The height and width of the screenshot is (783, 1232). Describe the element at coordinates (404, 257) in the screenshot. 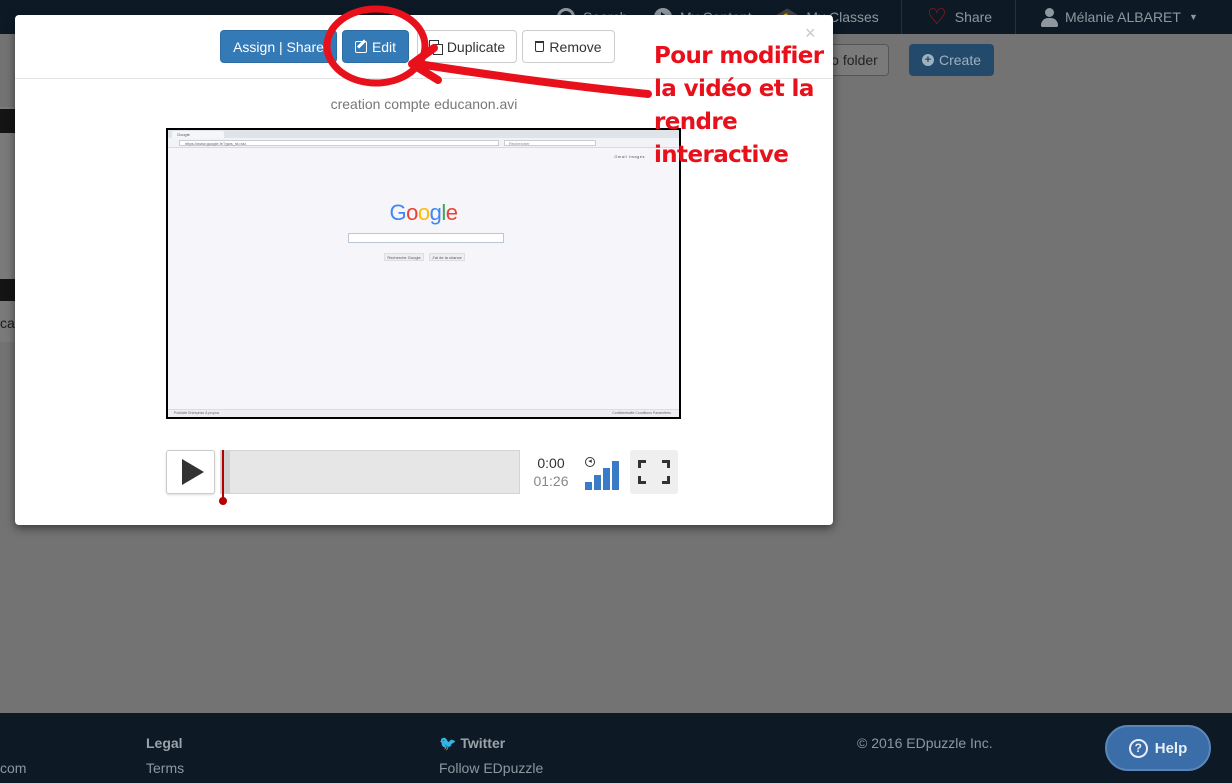

I see `google-search-button: Recherche Google` at that location.